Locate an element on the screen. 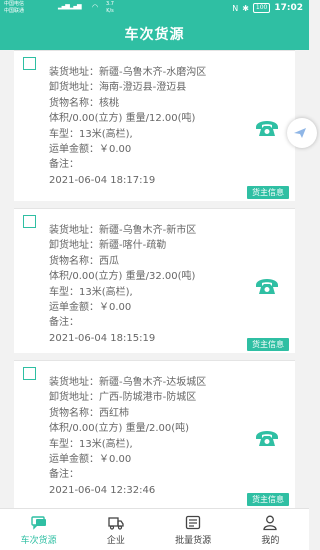  unload-address-row: 卸货地址：广西-防城港市-防城区 is located at coordinates (127, 397).